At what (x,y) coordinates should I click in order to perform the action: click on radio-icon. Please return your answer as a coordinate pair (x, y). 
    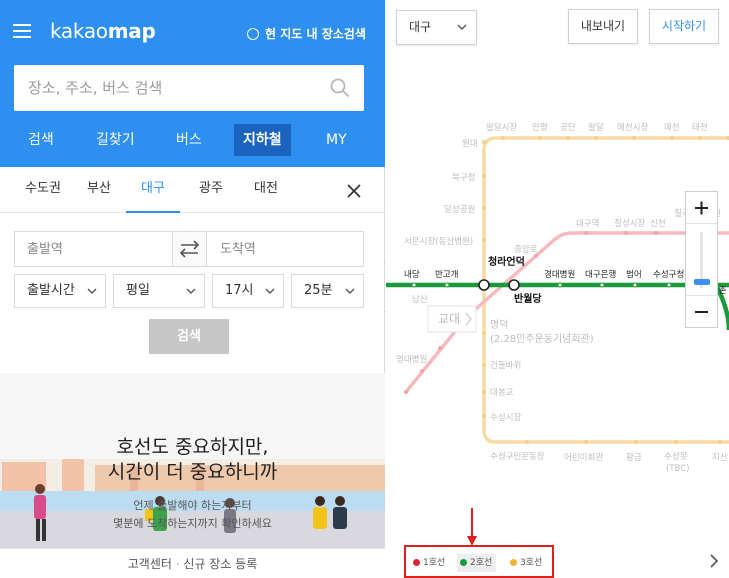
    Looking at the image, I should click on (253, 33).